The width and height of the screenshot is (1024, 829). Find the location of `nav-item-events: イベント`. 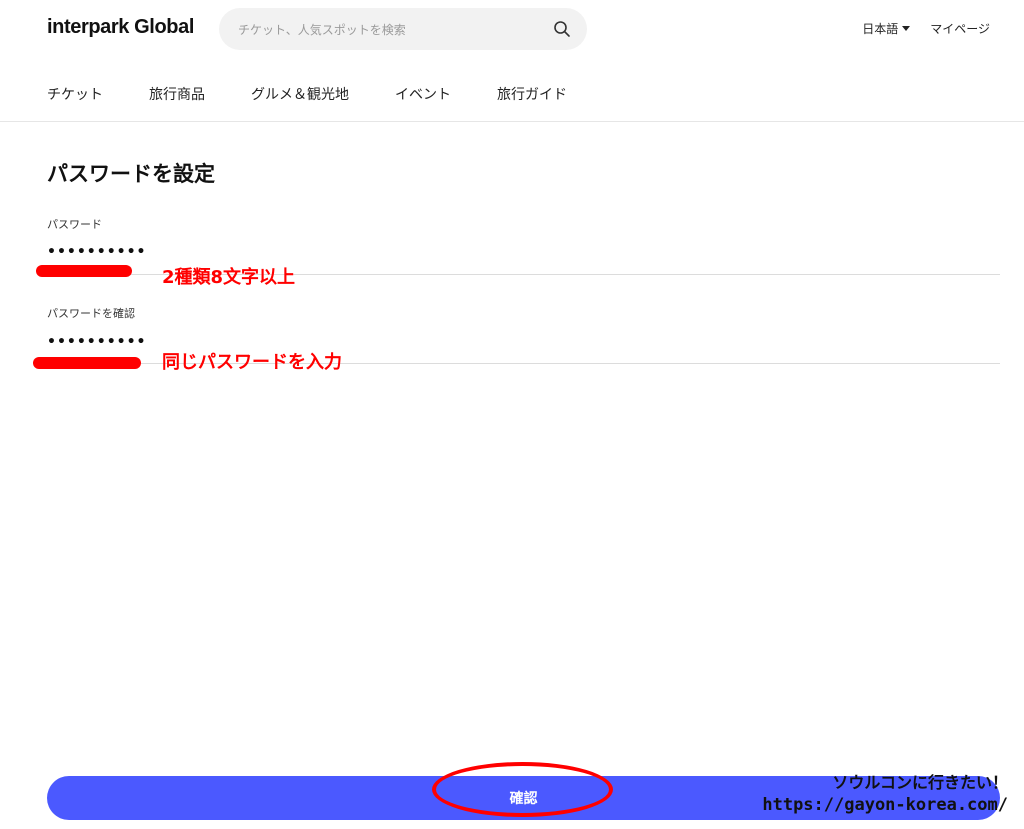

nav-item-events: イベント is located at coordinates (423, 94).